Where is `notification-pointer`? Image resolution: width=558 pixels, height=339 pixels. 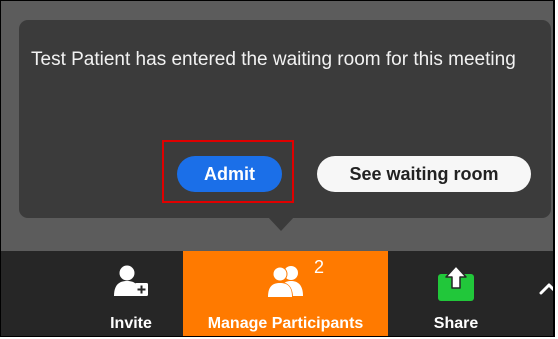
notification-pointer is located at coordinates (281, 223).